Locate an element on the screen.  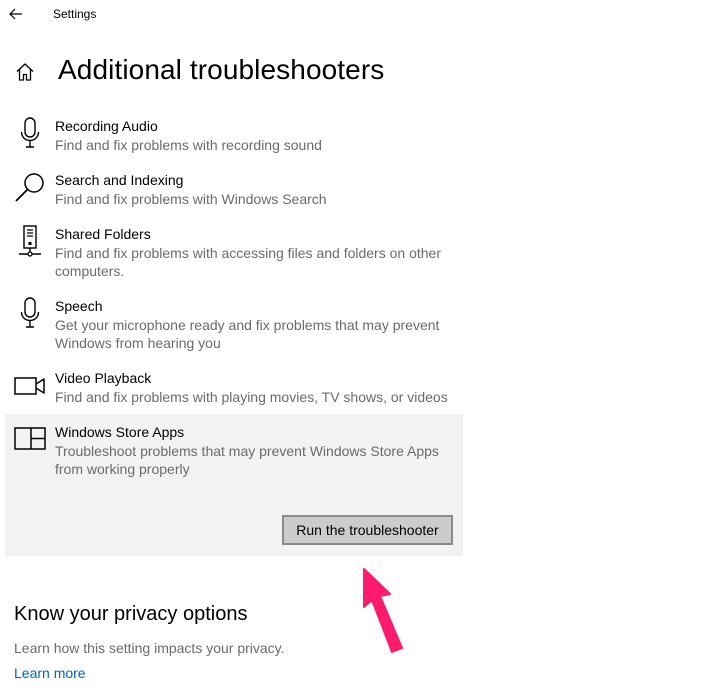
home-icon is located at coordinates (25, 72).